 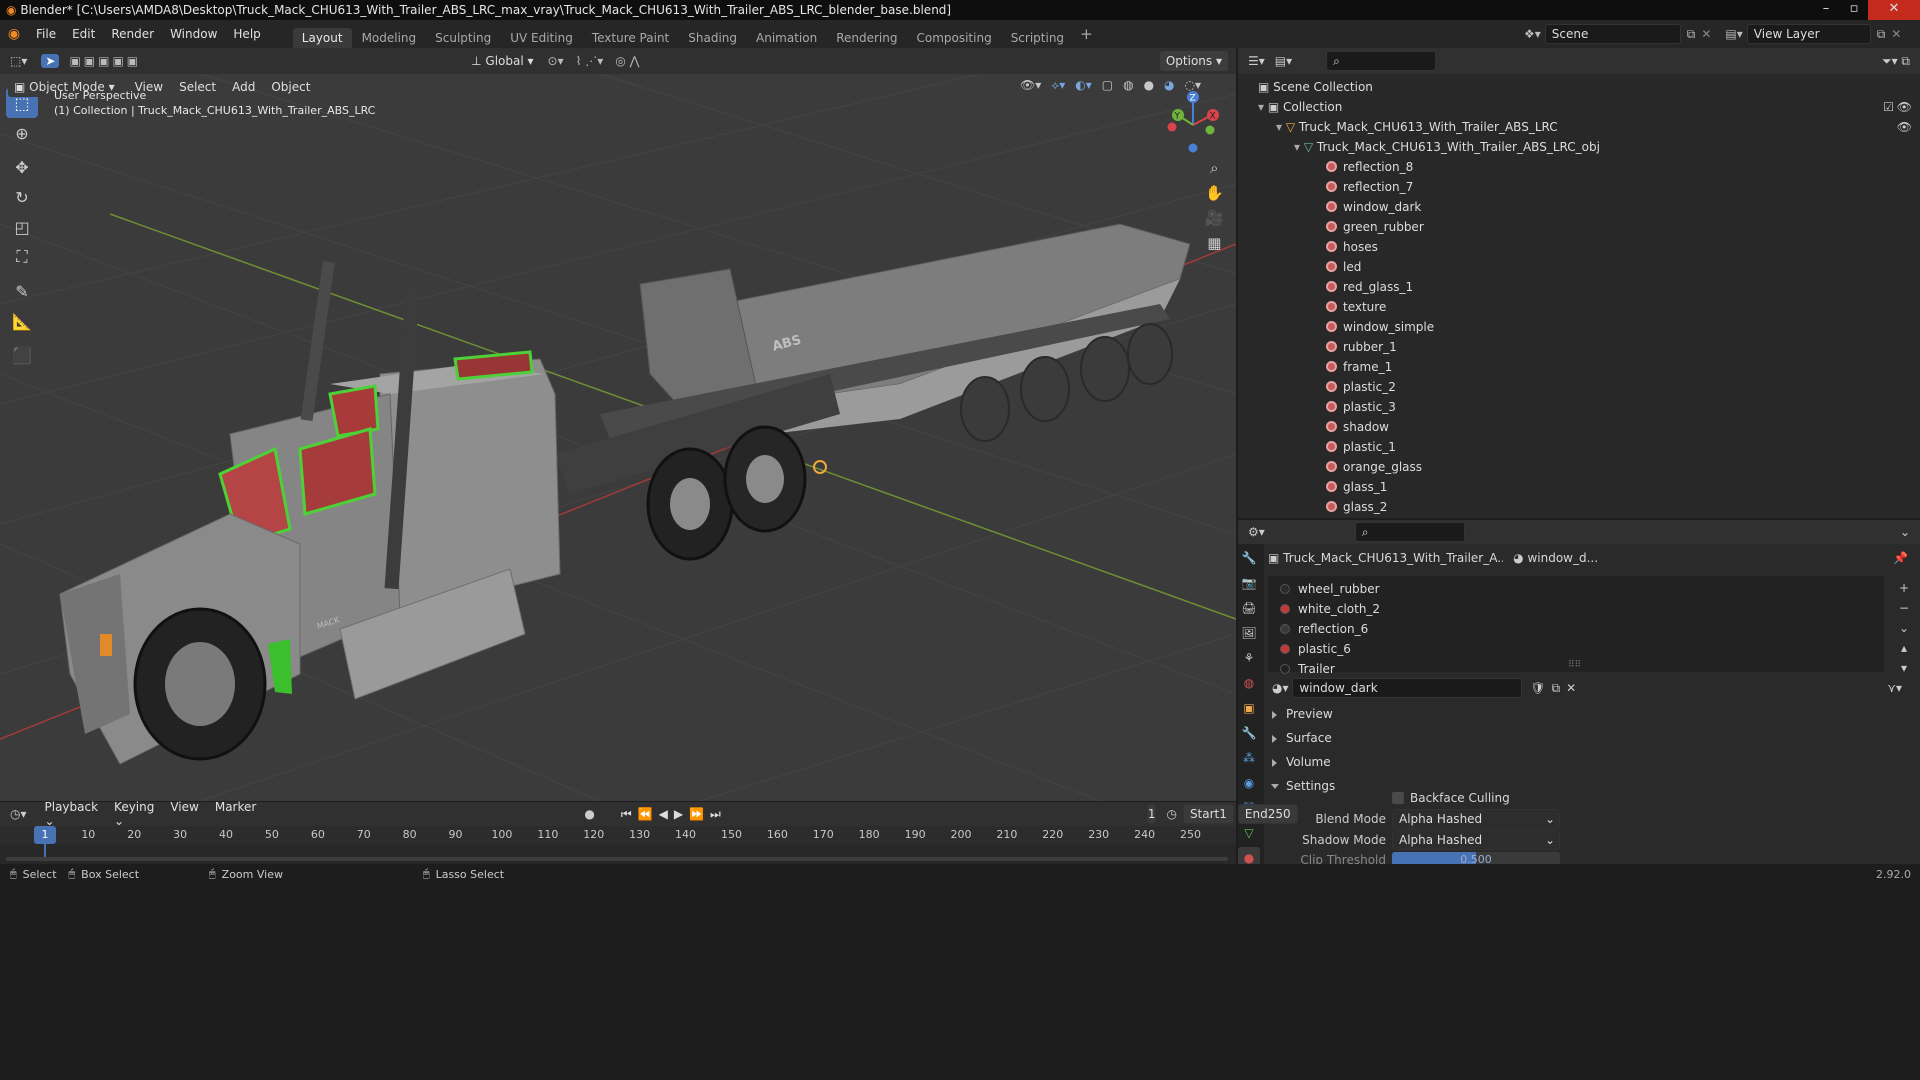 I want to click on menu-render: Render, so click(x=132, y=34).